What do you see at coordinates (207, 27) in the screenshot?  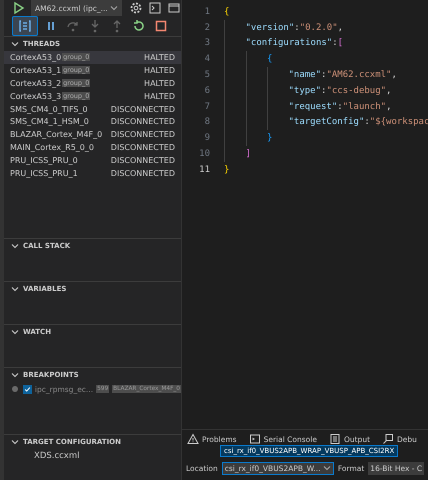 I see `line-number: 2` at bounding box center [207, 27].